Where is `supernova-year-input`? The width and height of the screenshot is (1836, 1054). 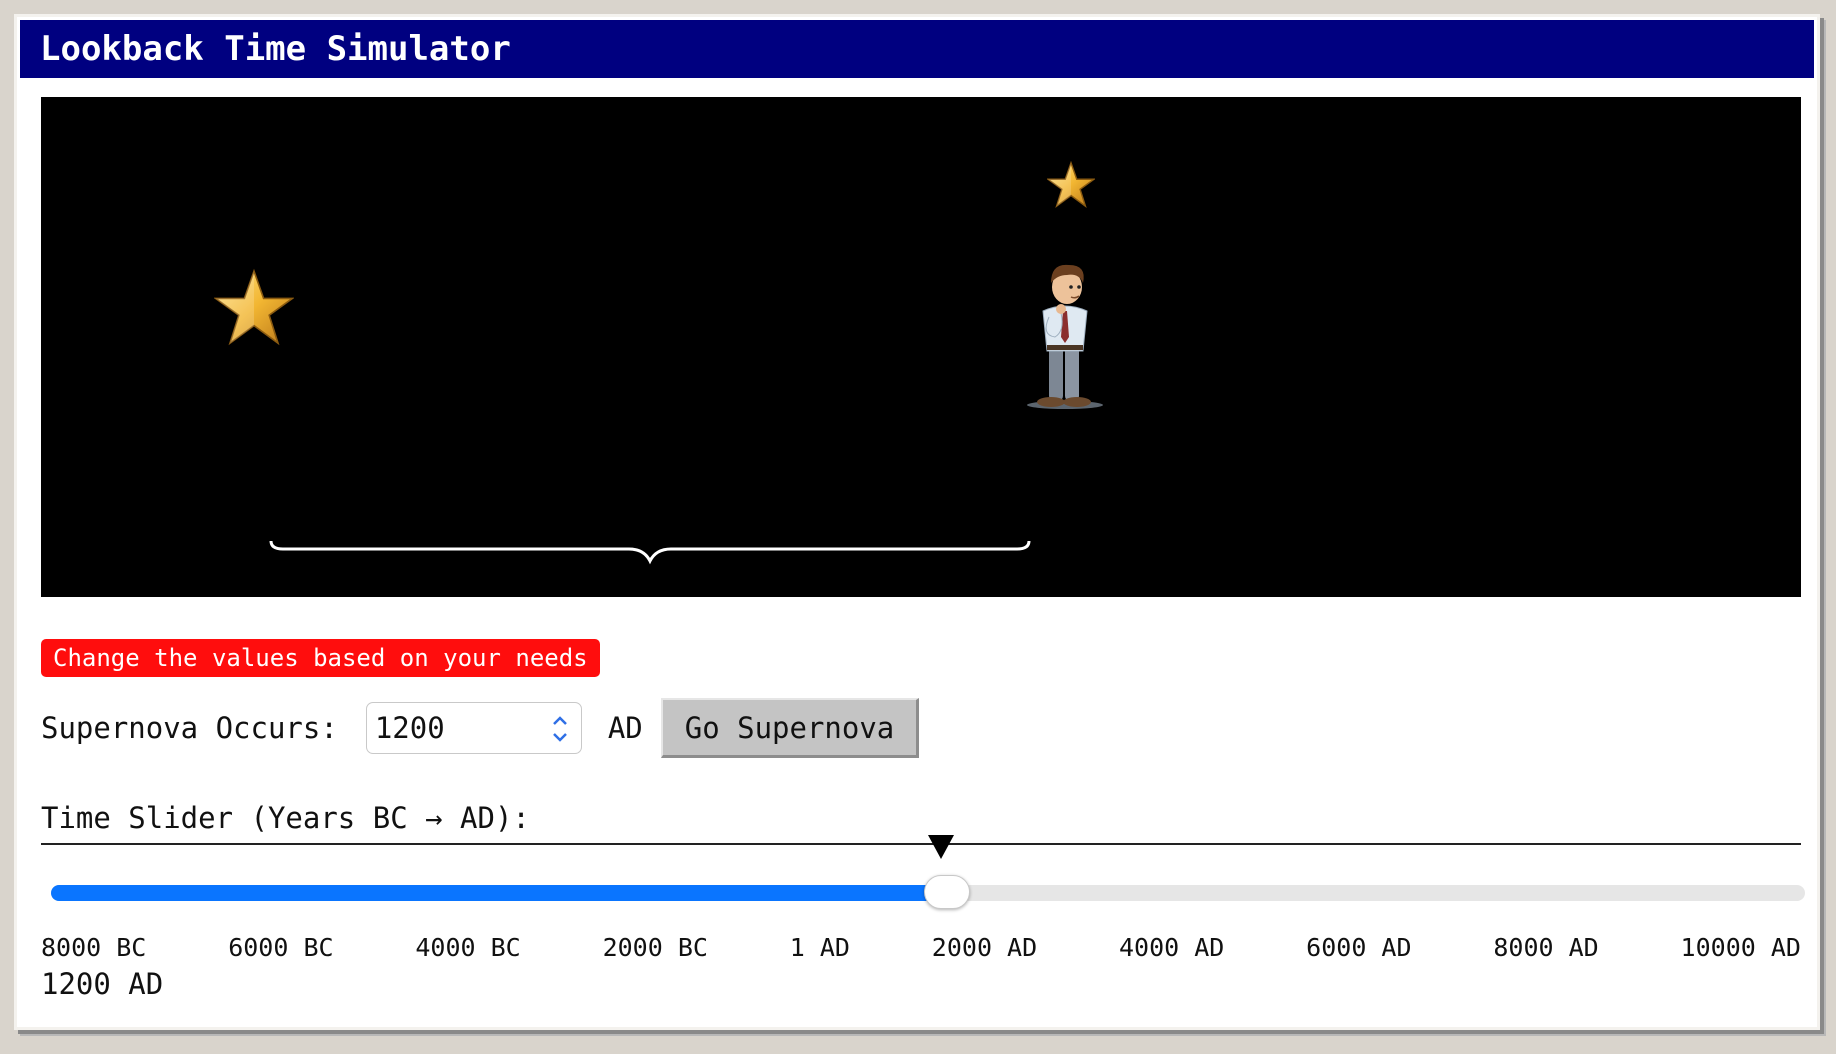
supernova-year-input is located at coordinates (454, 728).